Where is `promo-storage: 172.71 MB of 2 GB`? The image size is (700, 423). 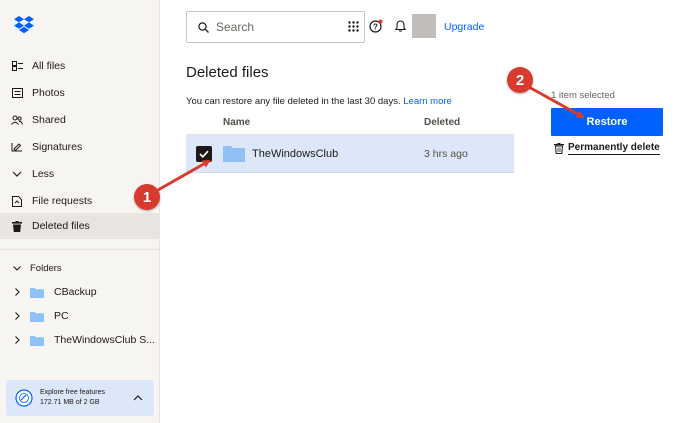 promo-storage: 172.71 MB of 2 GB is located at coordinates (70, 402).